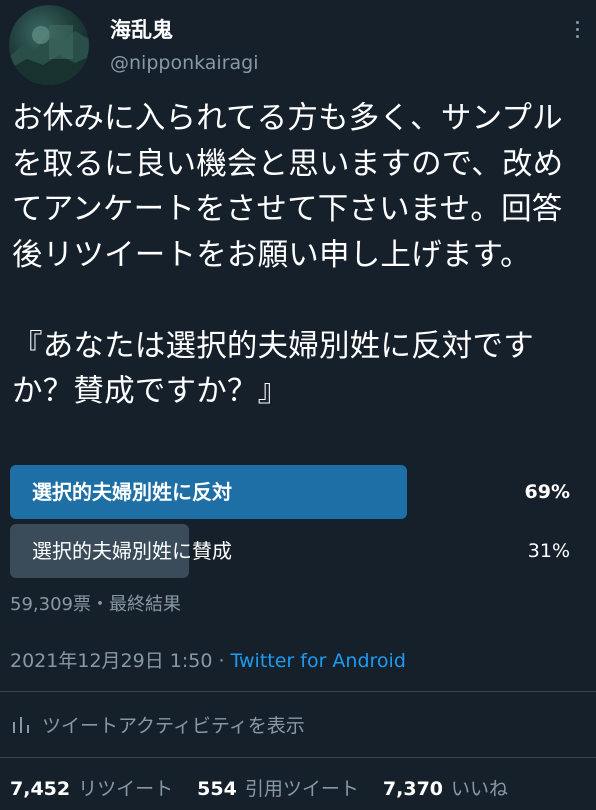 The width and height of the screenshot is (596, 810). What do you see at coordinates (40, 789) in the screenshot?
I see `retweet-count-number: 7,452` at bounding box center [40, 789].